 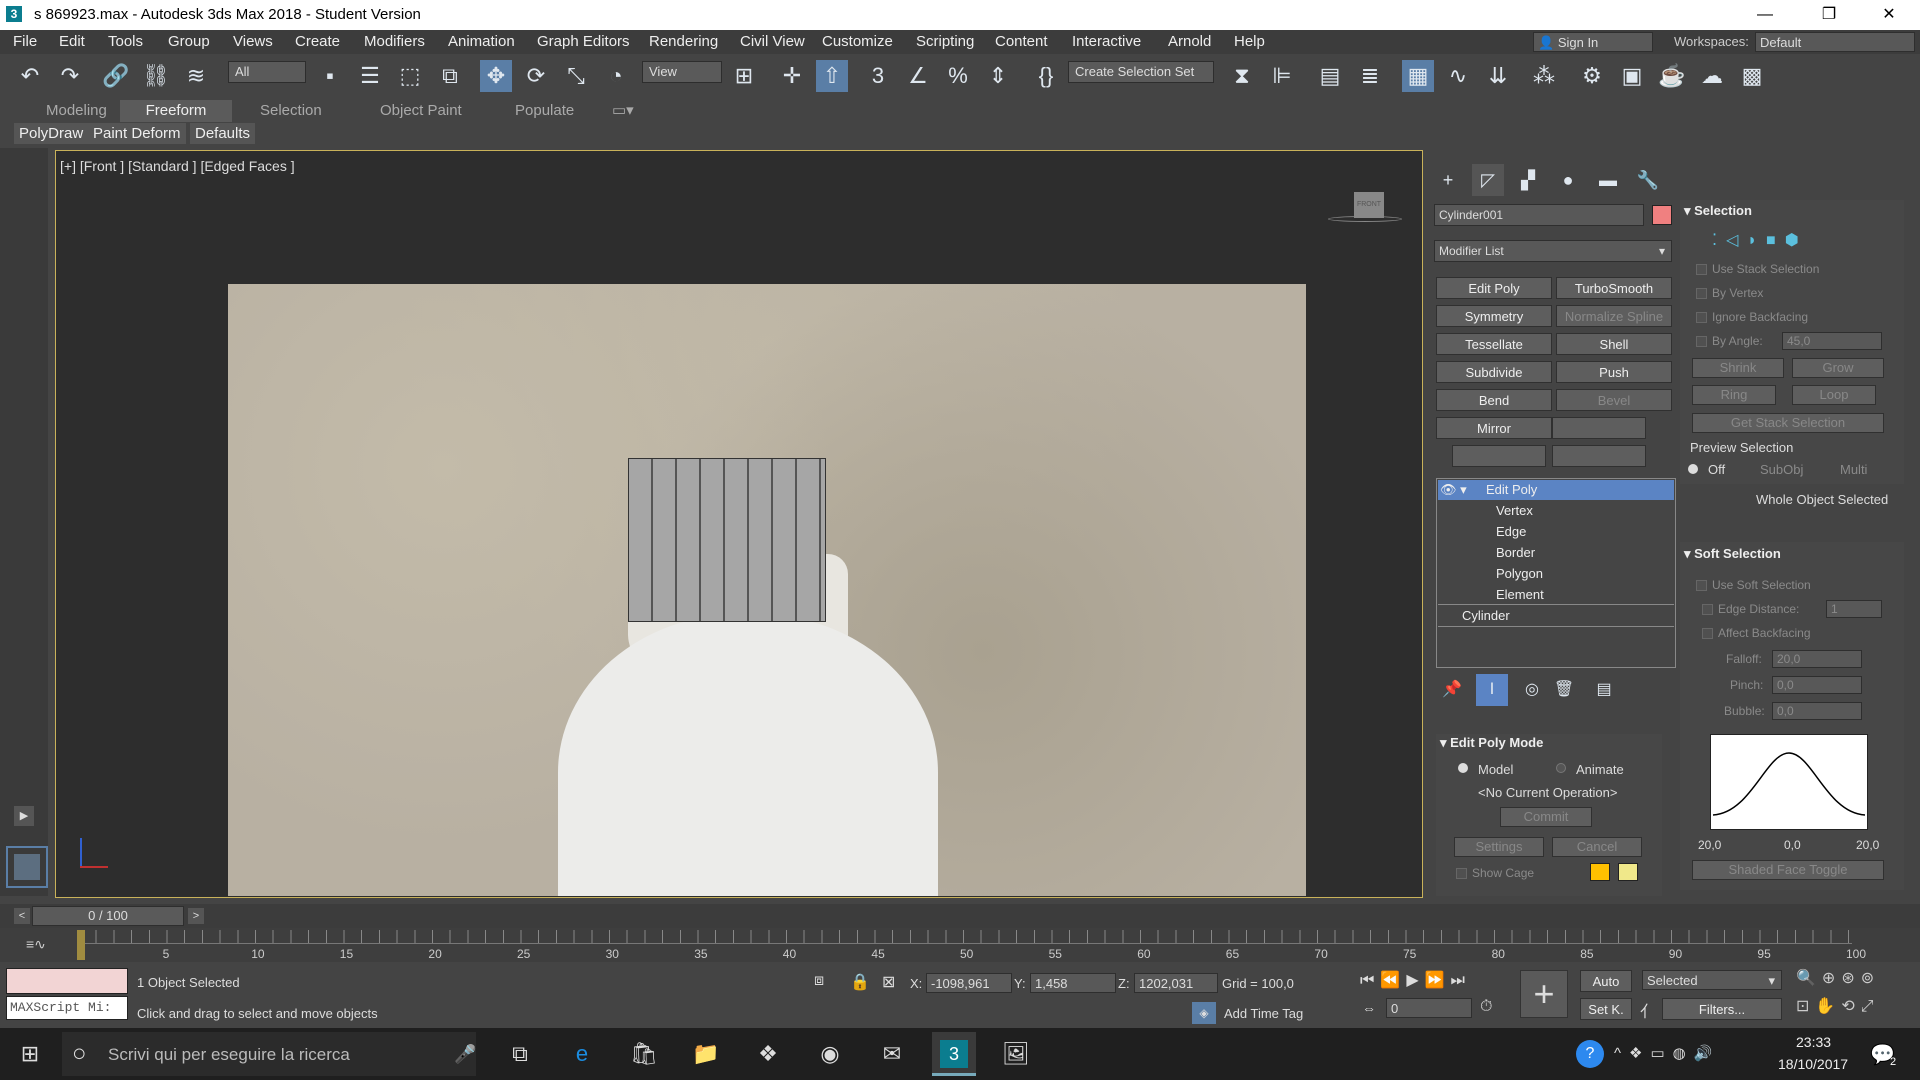 What do you see at coordinates (1486, 1007) in the screenshot?
I see `time-config-icon: ⏱` at bounding box center [1486, 1007].